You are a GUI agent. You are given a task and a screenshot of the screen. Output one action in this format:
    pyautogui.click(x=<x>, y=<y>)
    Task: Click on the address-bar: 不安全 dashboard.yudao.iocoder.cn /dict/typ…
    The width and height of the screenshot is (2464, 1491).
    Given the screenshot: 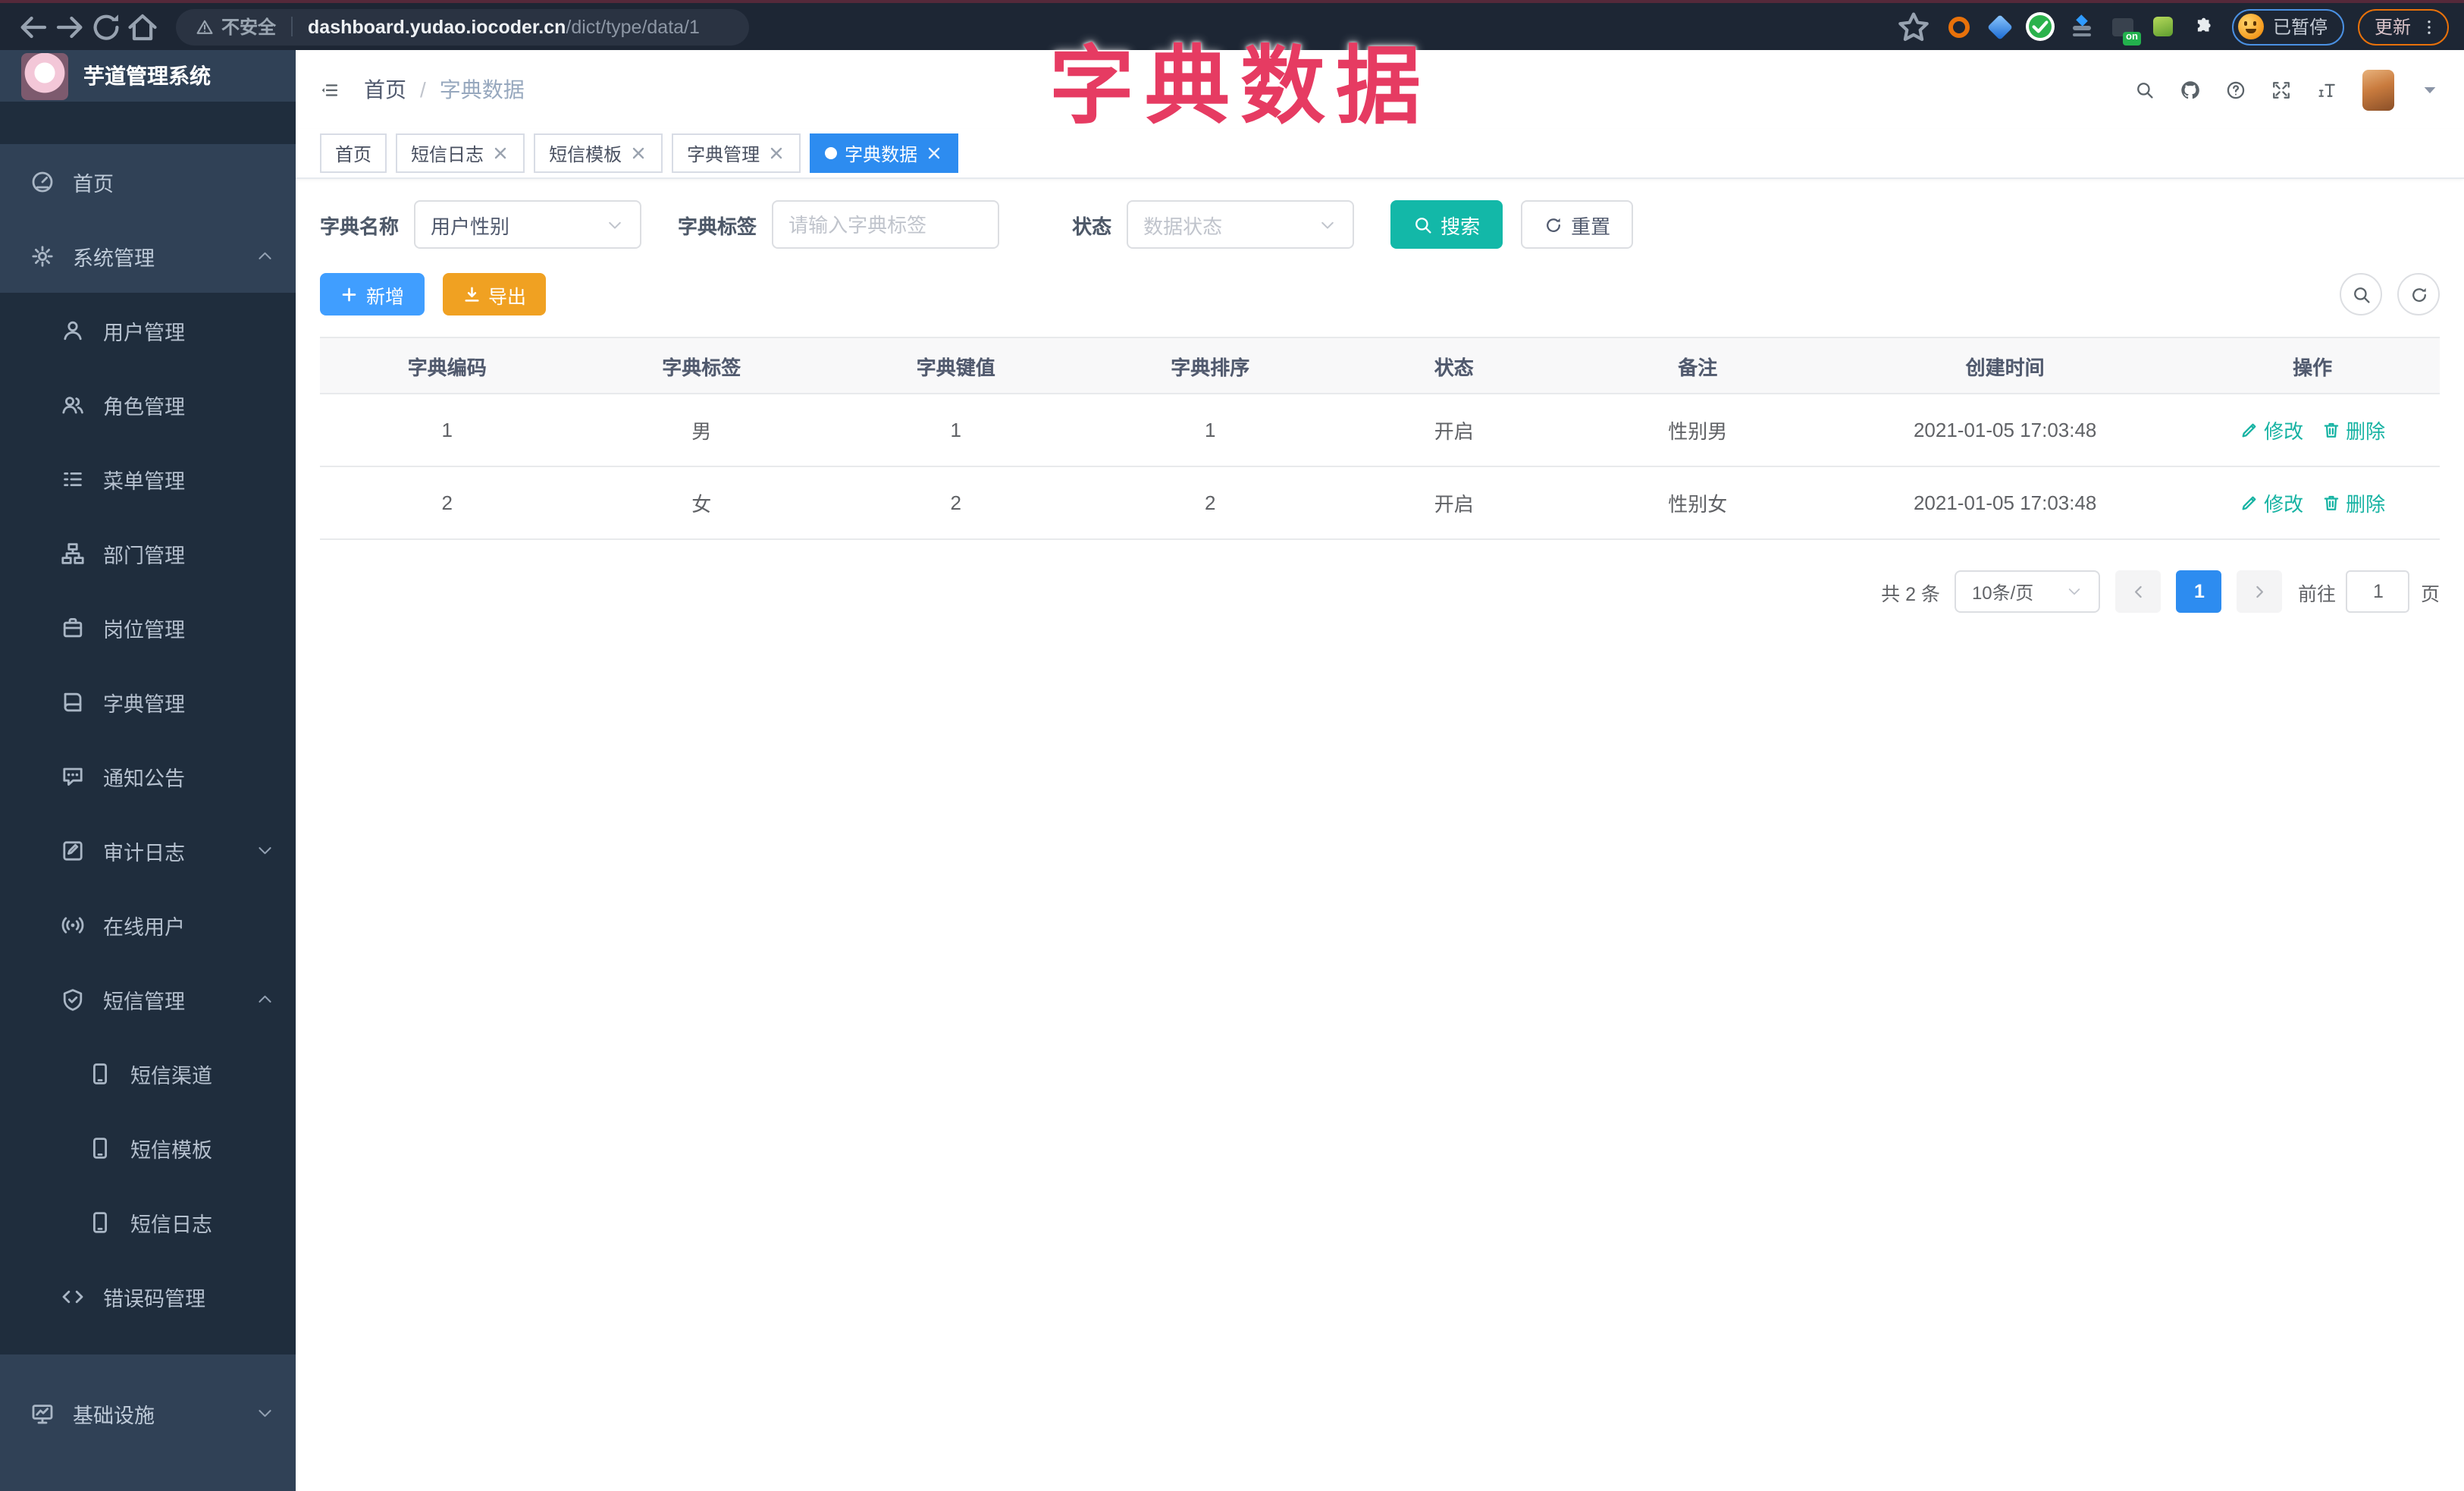 What is the action you would take?
    pyautogui.click(x=463, y=26)
    